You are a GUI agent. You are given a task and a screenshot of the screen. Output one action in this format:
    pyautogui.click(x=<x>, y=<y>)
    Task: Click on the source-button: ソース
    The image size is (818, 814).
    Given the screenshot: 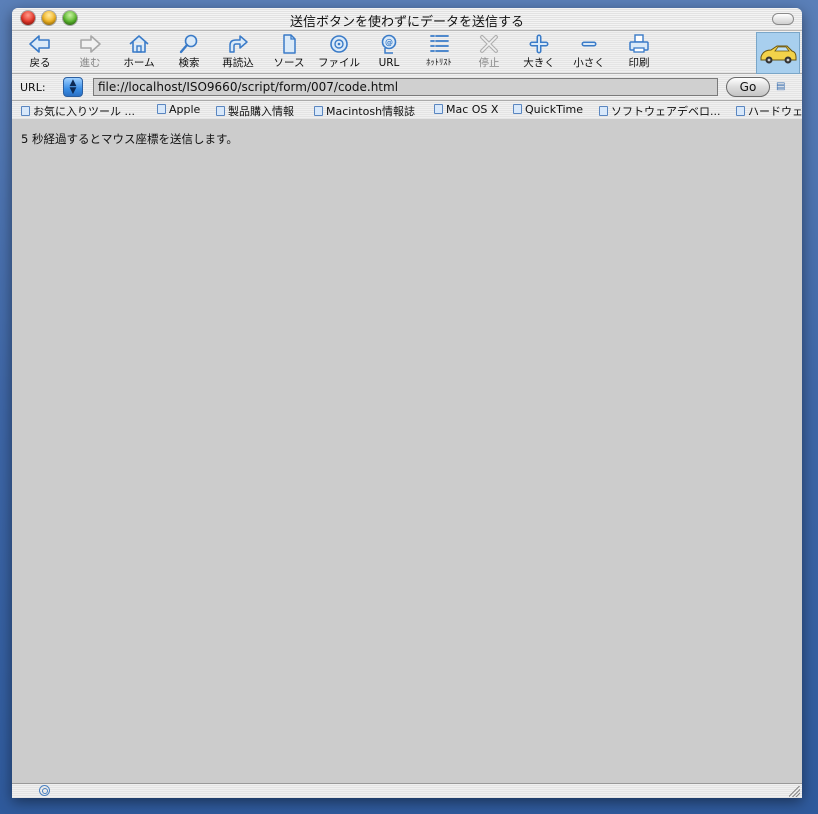 What is the action you would take?
    pyautogui.click(x=289, y=51)
    